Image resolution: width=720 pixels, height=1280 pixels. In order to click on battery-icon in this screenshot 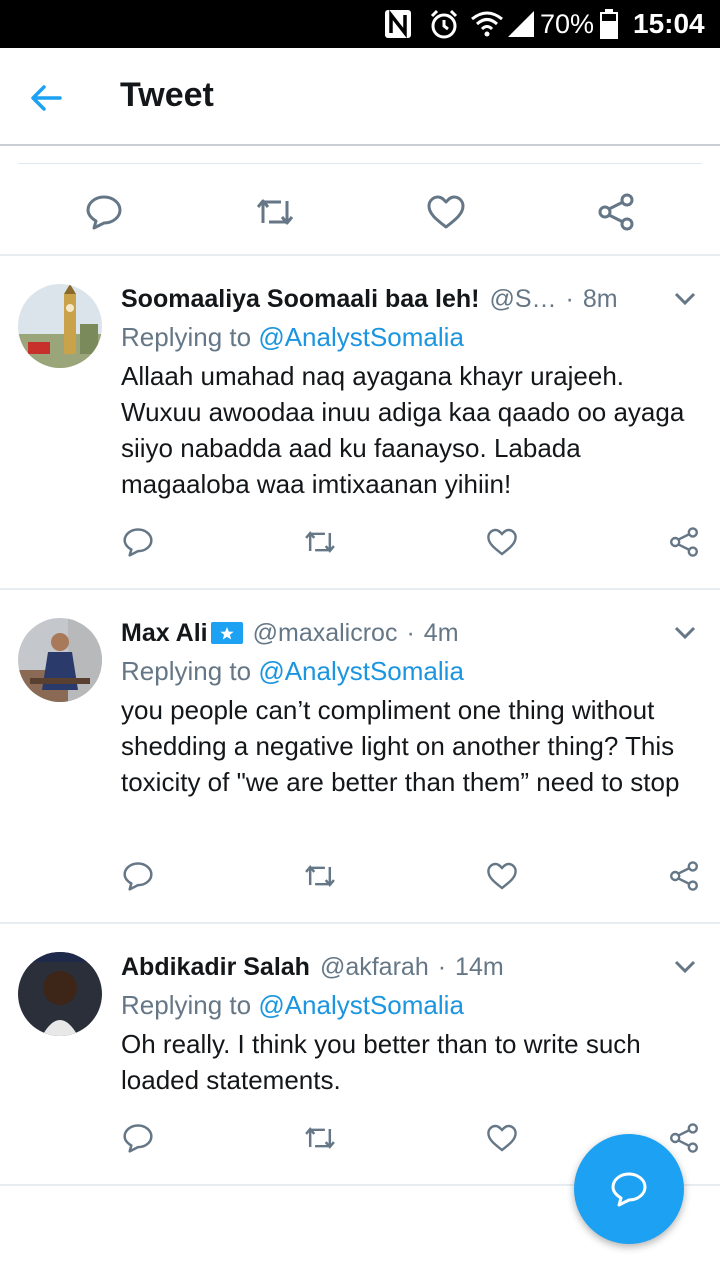, I will do `click(609, 24)`.